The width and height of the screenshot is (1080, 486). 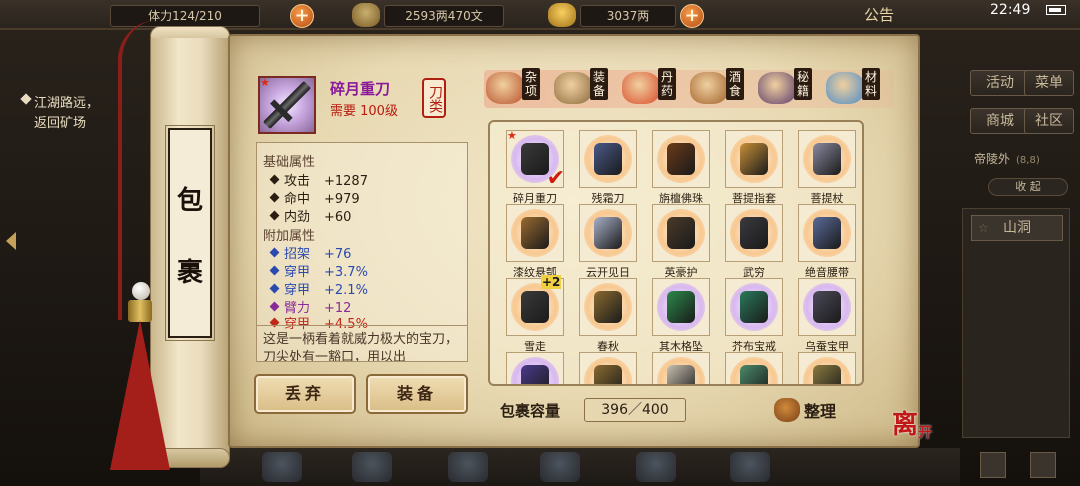 What do you see at coordinates (777, 88) in the screenshot?
I see `books-icon` at bounding box center [777, 88].